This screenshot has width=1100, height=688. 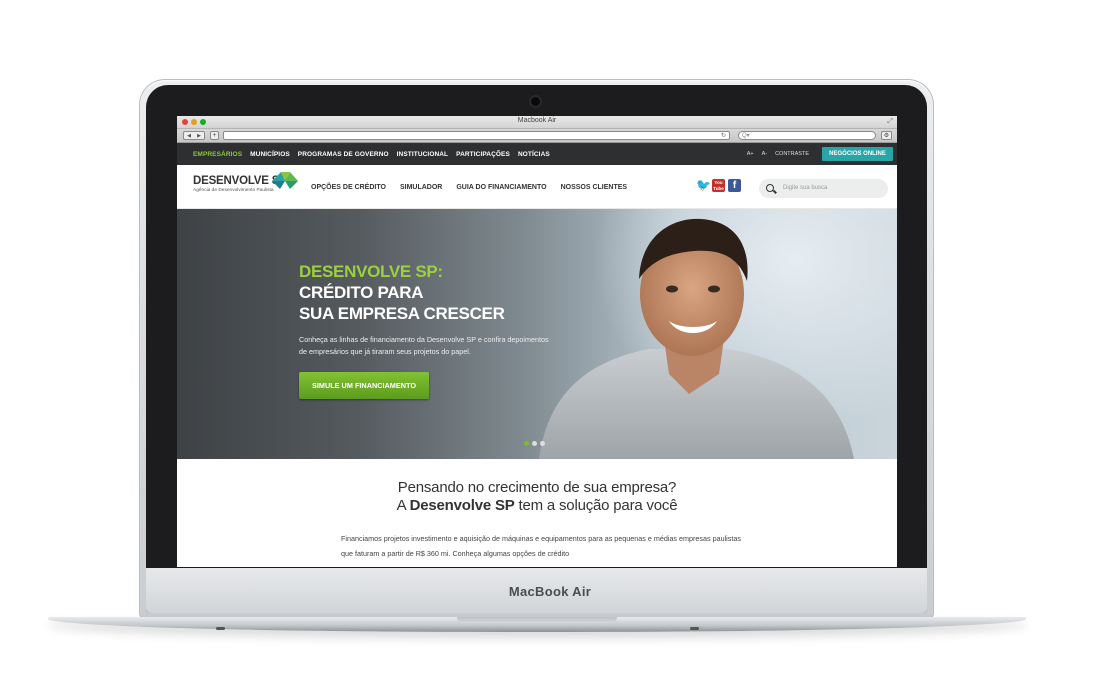 I want to click on site-search-input: Digite sua busca, so click(x=823, y=188).